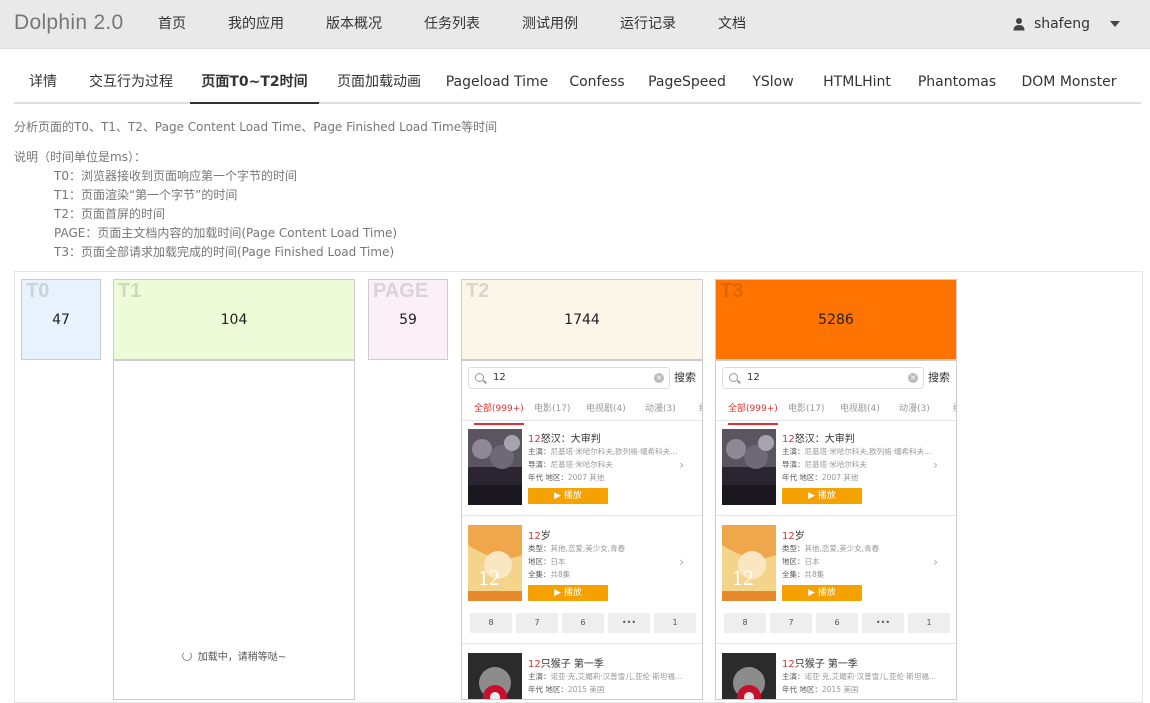 Image resolution: width=1150 pixels, height=703 pixels. I want to click on tab-details: 详情, so click(43, 81).